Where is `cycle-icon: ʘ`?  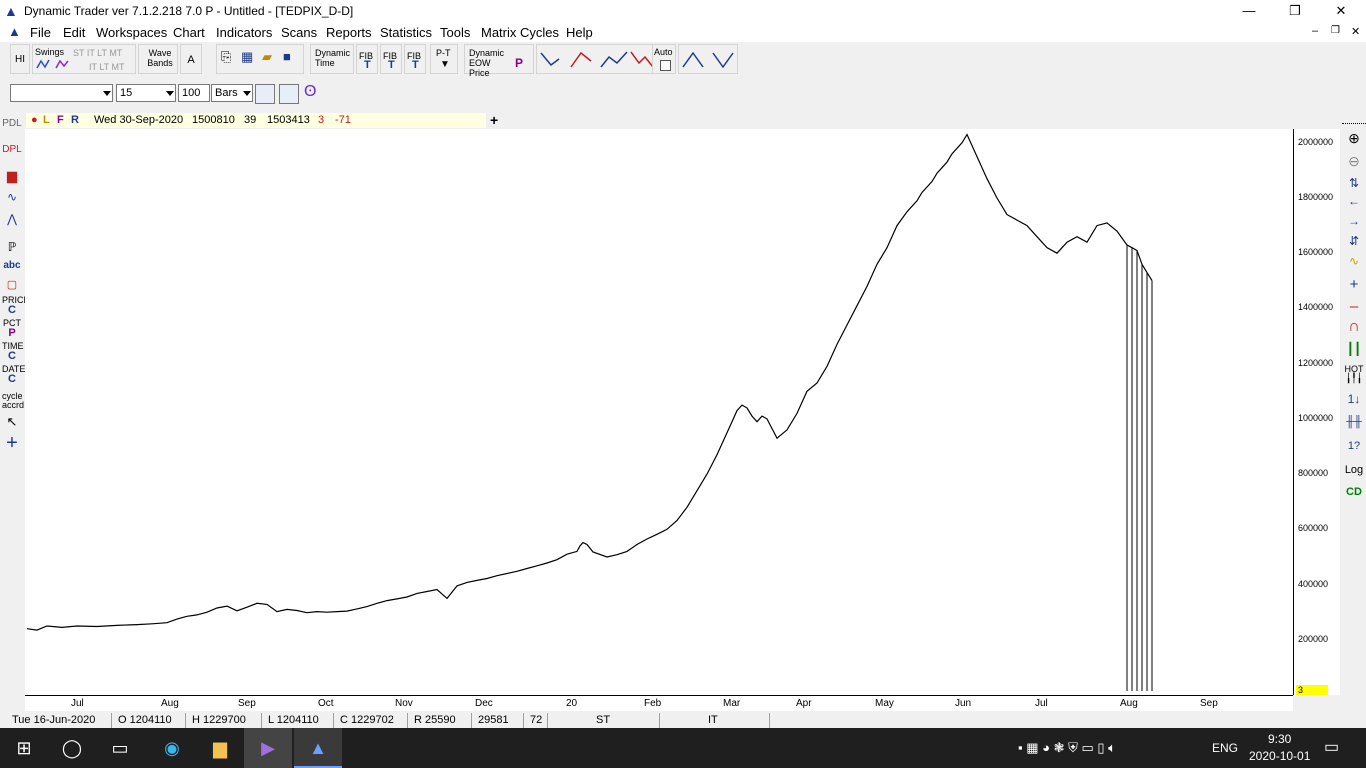 cycle-icon: ʘ is located at coordinates (310, 92).